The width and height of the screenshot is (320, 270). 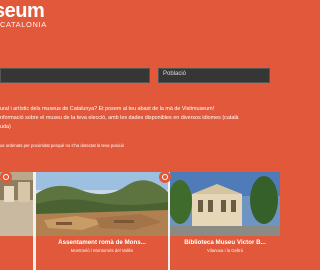 I want to click on logo-subtitle: CATALONIA, so click(x=23, y=24).